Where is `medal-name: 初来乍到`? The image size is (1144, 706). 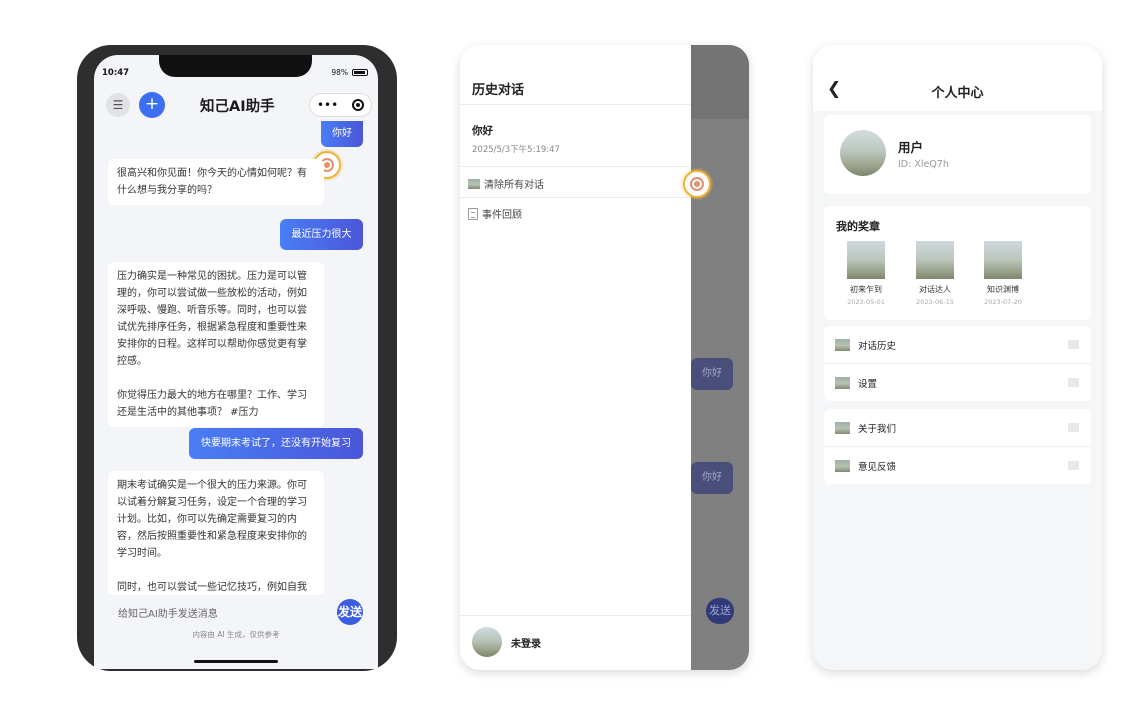
medal-name: 初来乍到 is located at coordinates (866, 289).